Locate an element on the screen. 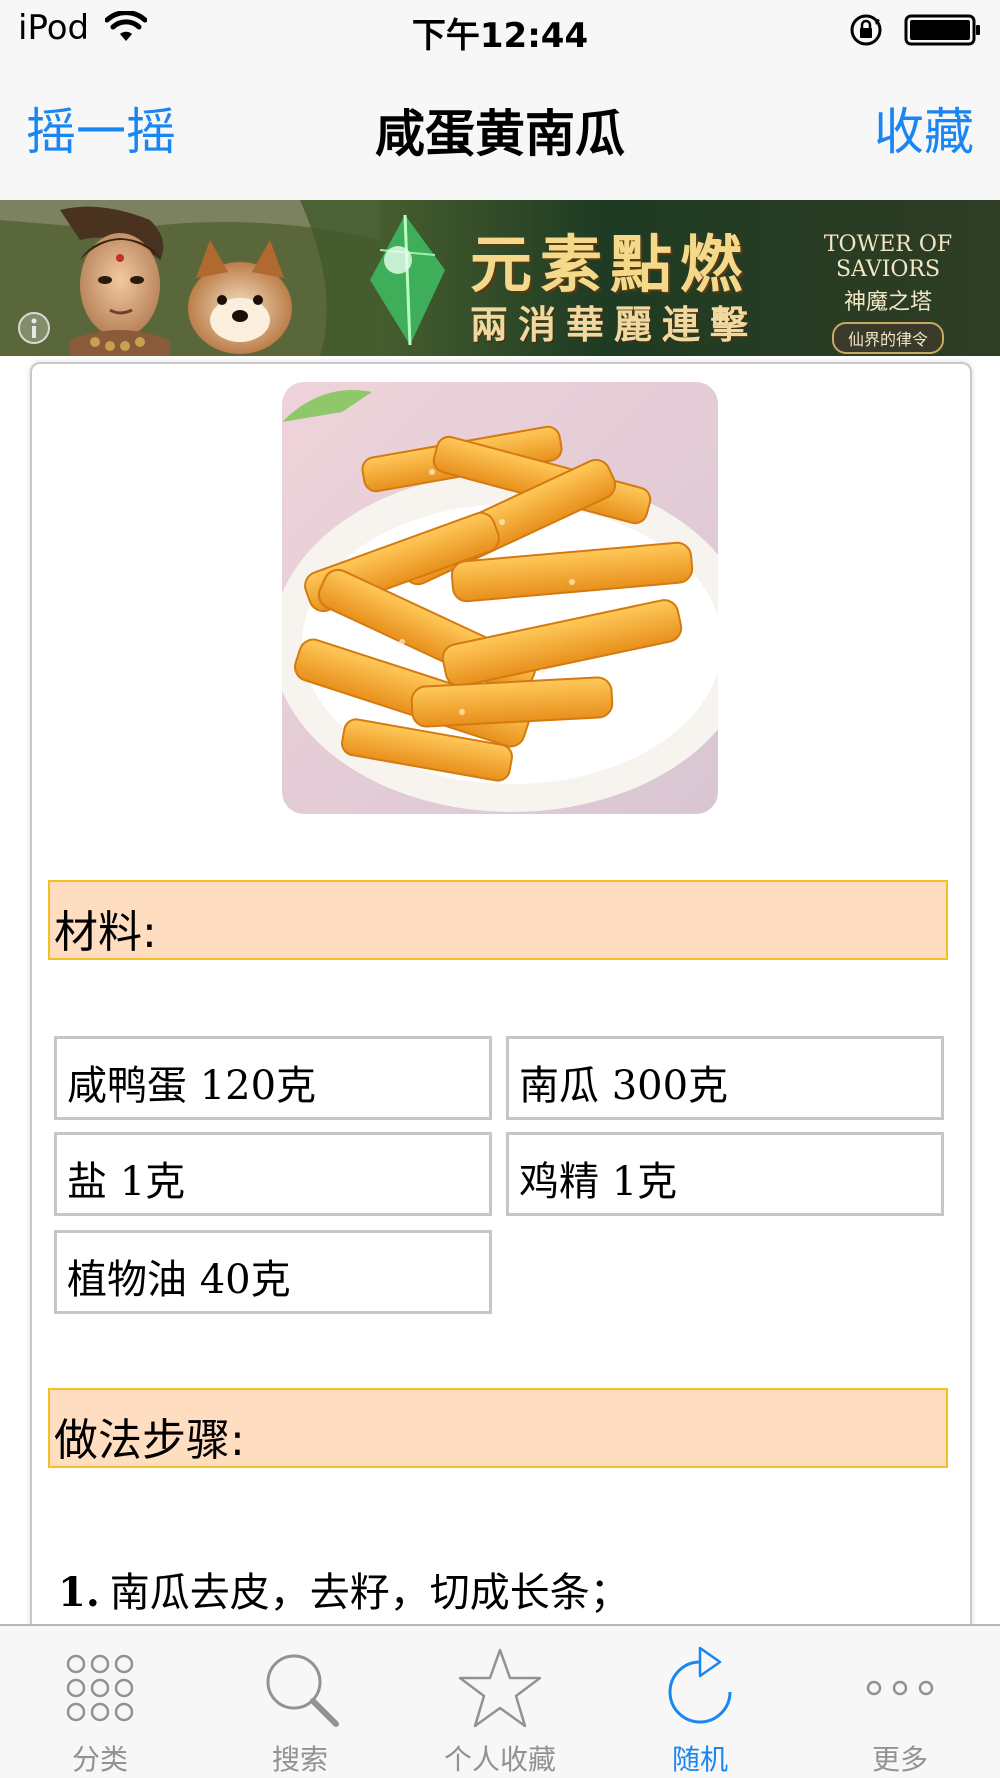  tab-label: 分类 is located at coordinates (99, 1759).